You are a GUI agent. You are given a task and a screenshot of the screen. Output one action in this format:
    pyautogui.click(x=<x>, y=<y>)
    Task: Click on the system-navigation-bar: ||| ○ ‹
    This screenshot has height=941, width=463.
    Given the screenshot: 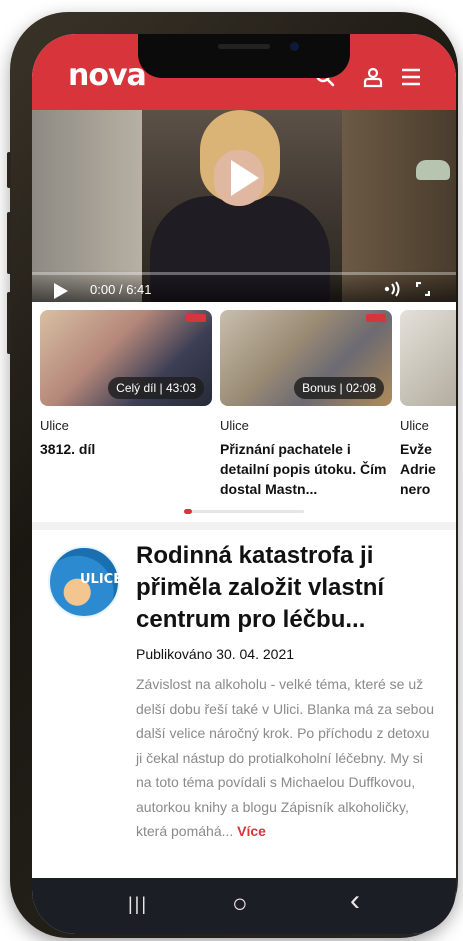 What is the action you would take?
    pyautogui.click(x=244, y=906)
    